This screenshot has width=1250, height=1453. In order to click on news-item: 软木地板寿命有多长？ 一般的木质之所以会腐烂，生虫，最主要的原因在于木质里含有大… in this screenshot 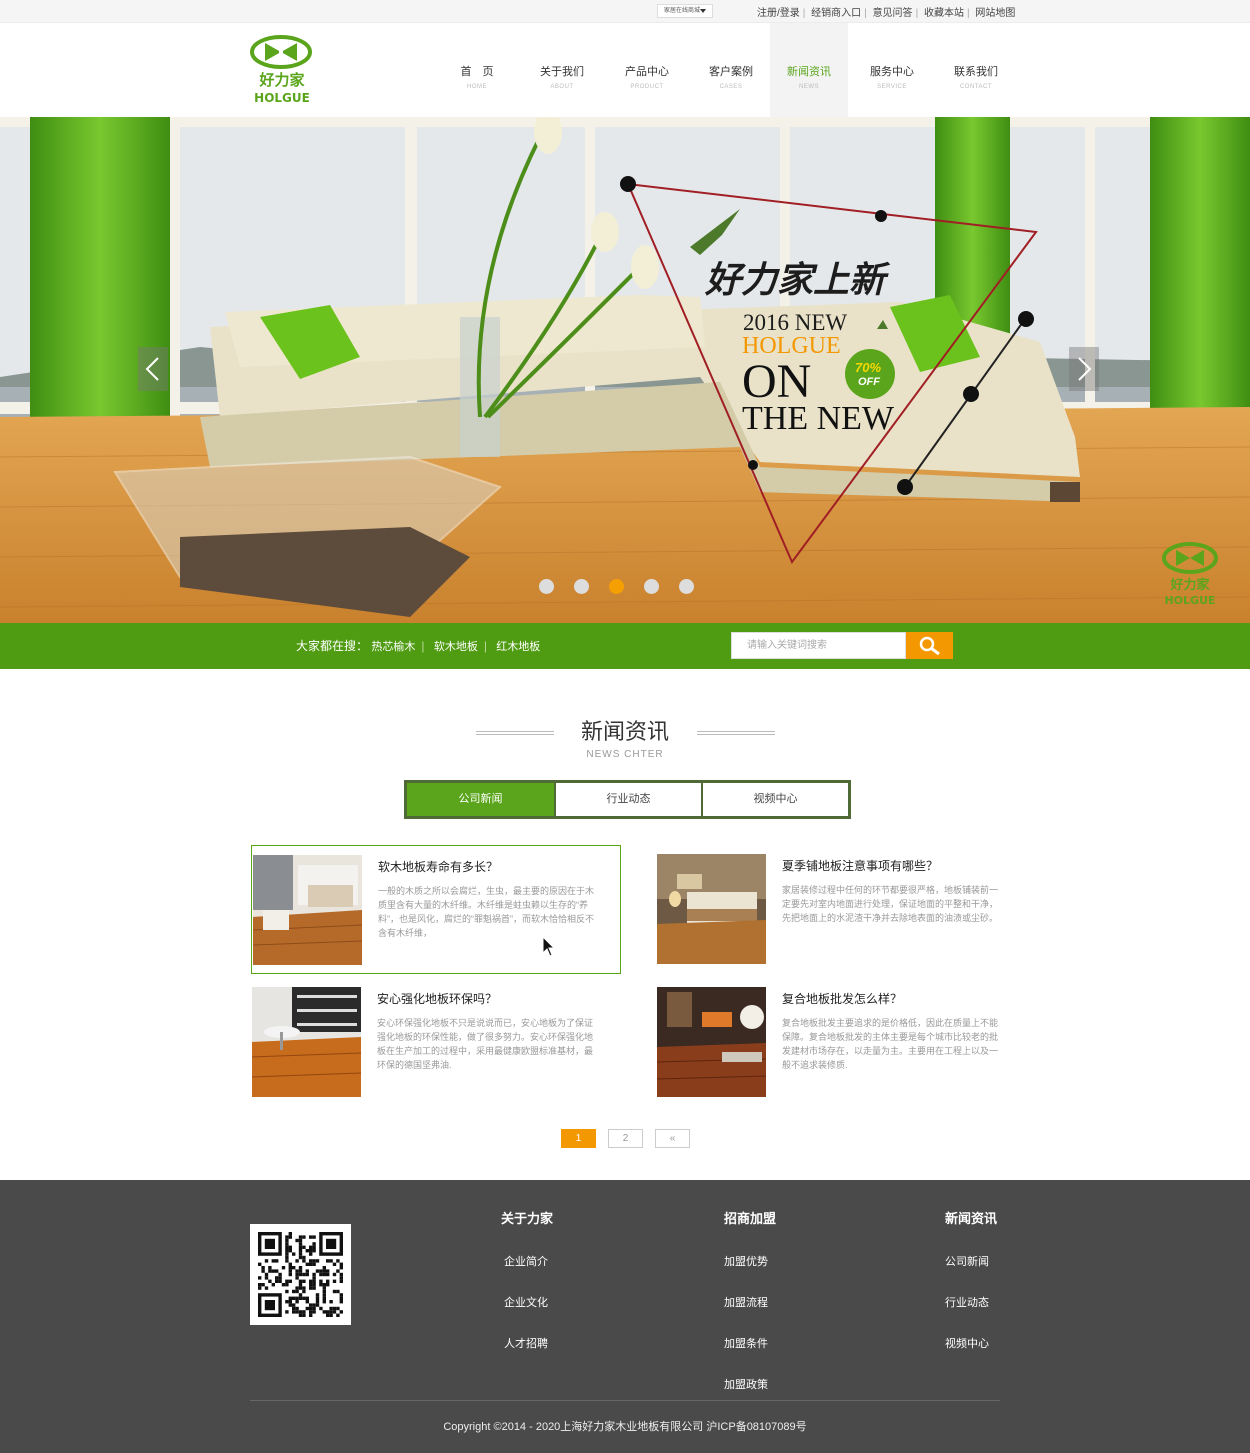, I will do `click(436, 909)`.